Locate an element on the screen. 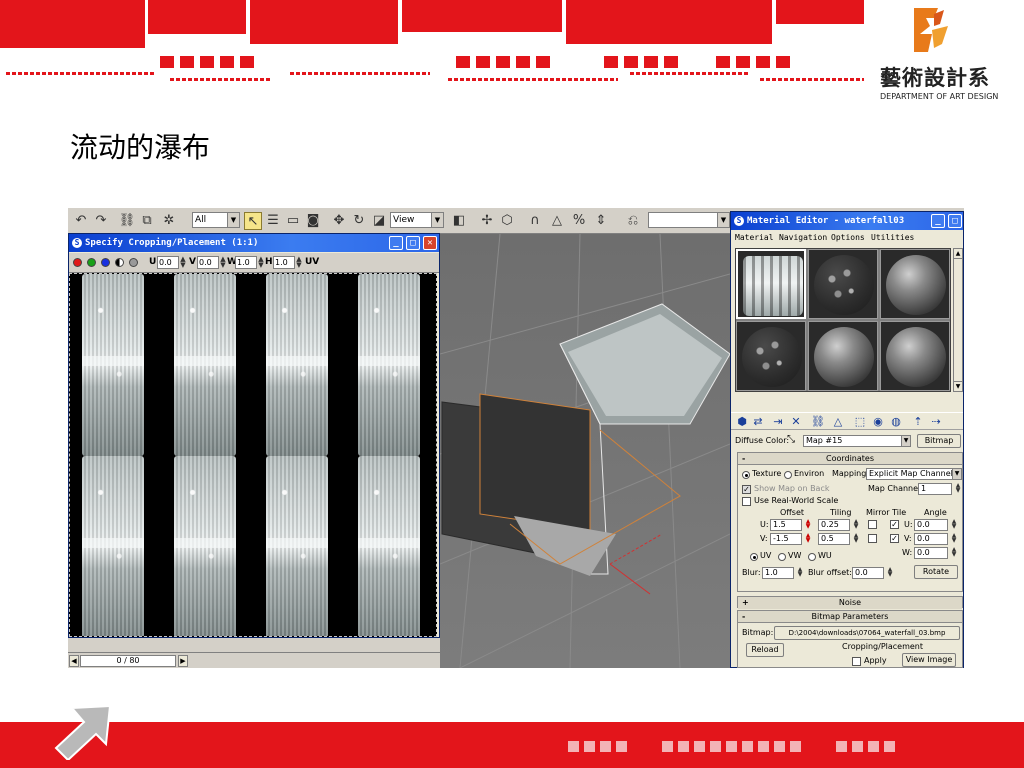 This screenshot has width=1024, height=768. chevron-right-icon: ▶ is located at coordinates (183, 661).